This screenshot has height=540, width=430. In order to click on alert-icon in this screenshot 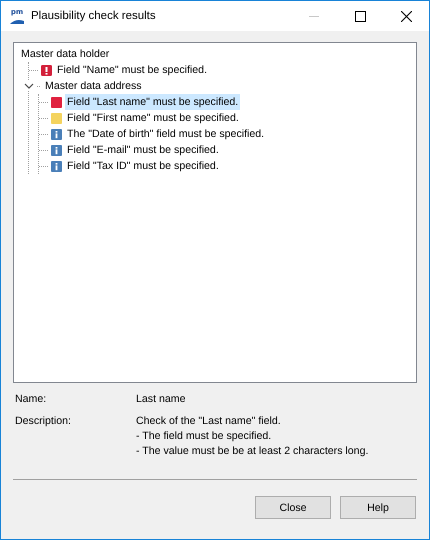, I will do `click(46, 70)`.